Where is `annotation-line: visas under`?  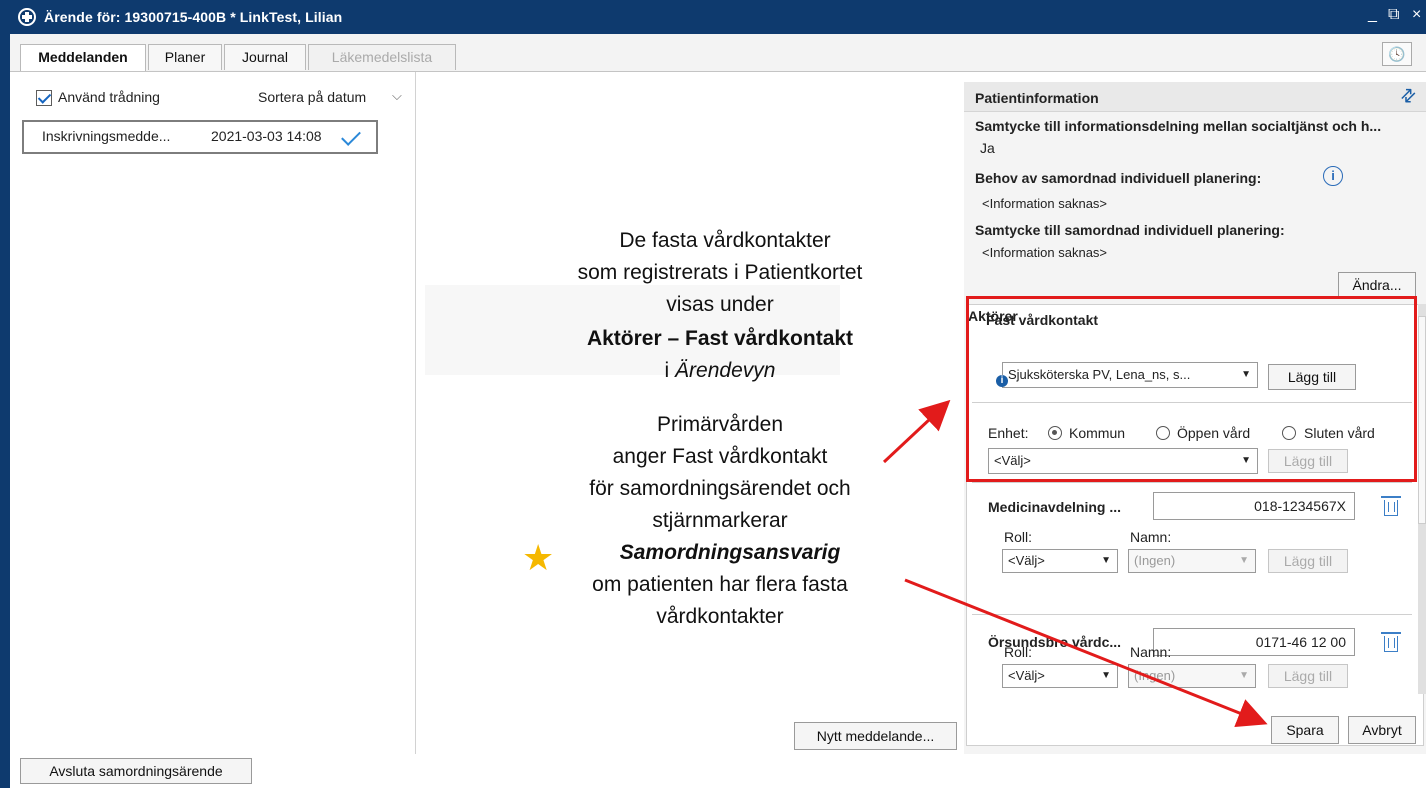
annotation-line: visas under is located at coordinates (720, 304).